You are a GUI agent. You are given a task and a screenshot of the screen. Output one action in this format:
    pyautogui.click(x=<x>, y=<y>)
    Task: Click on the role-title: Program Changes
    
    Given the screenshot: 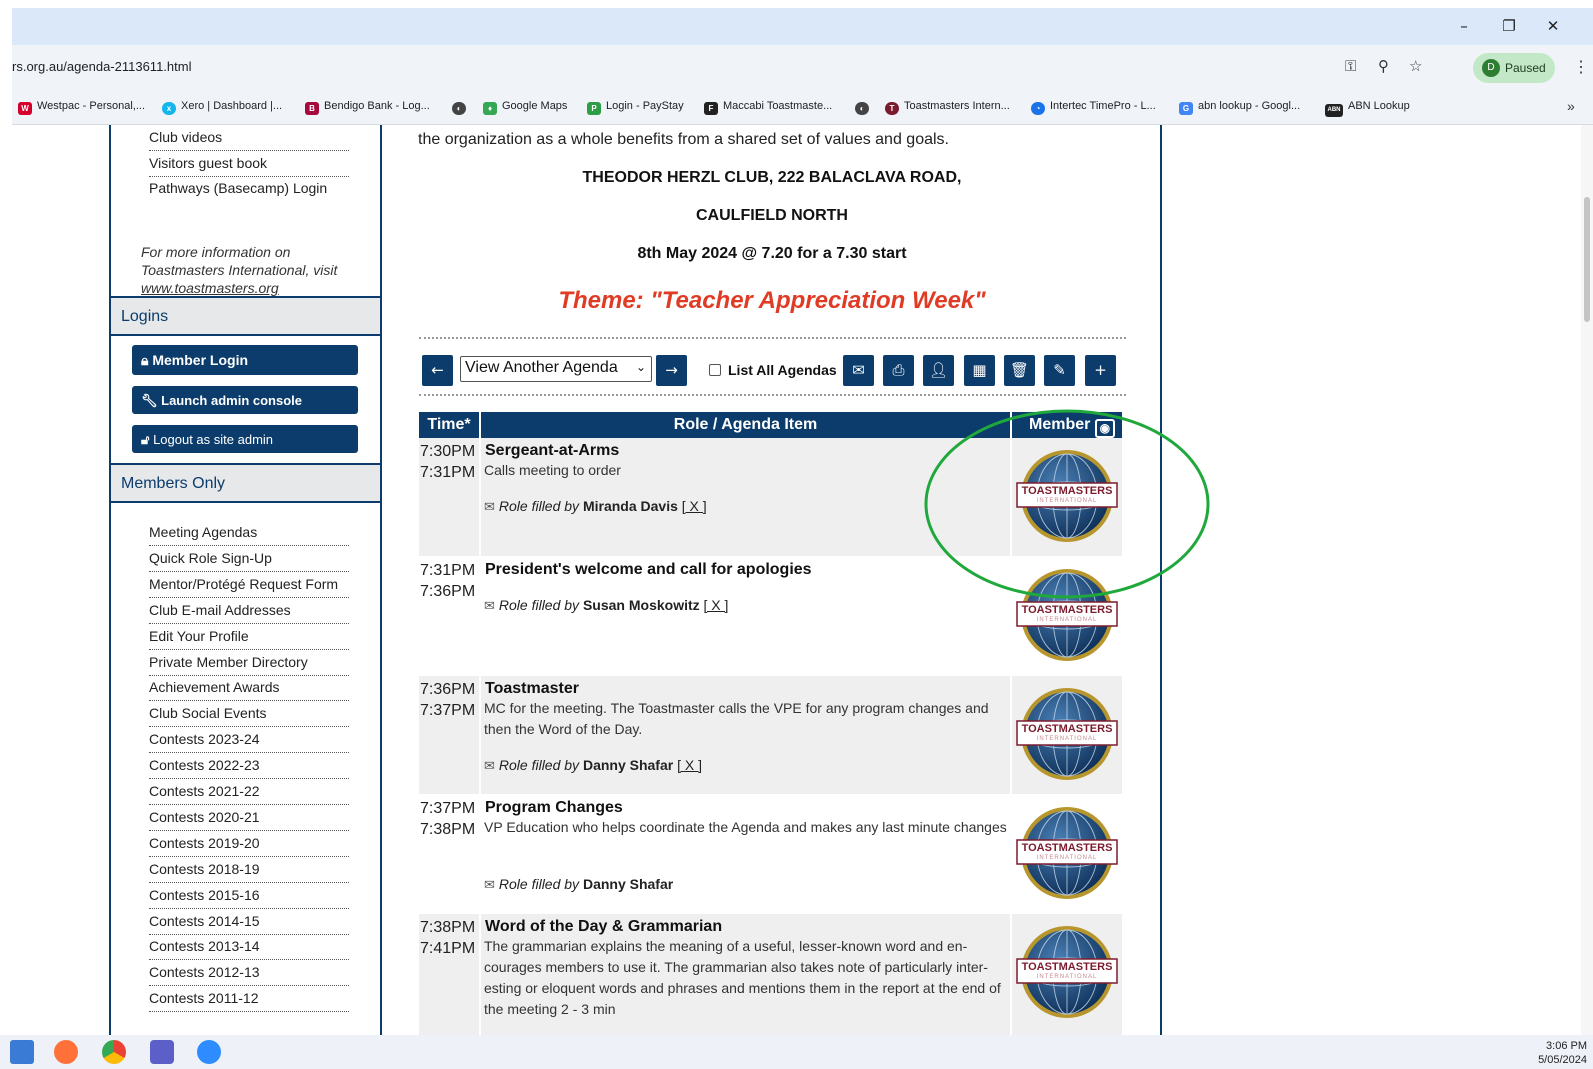 What is the action you would take?
    pyautogui.click(x=554, y=807)
    